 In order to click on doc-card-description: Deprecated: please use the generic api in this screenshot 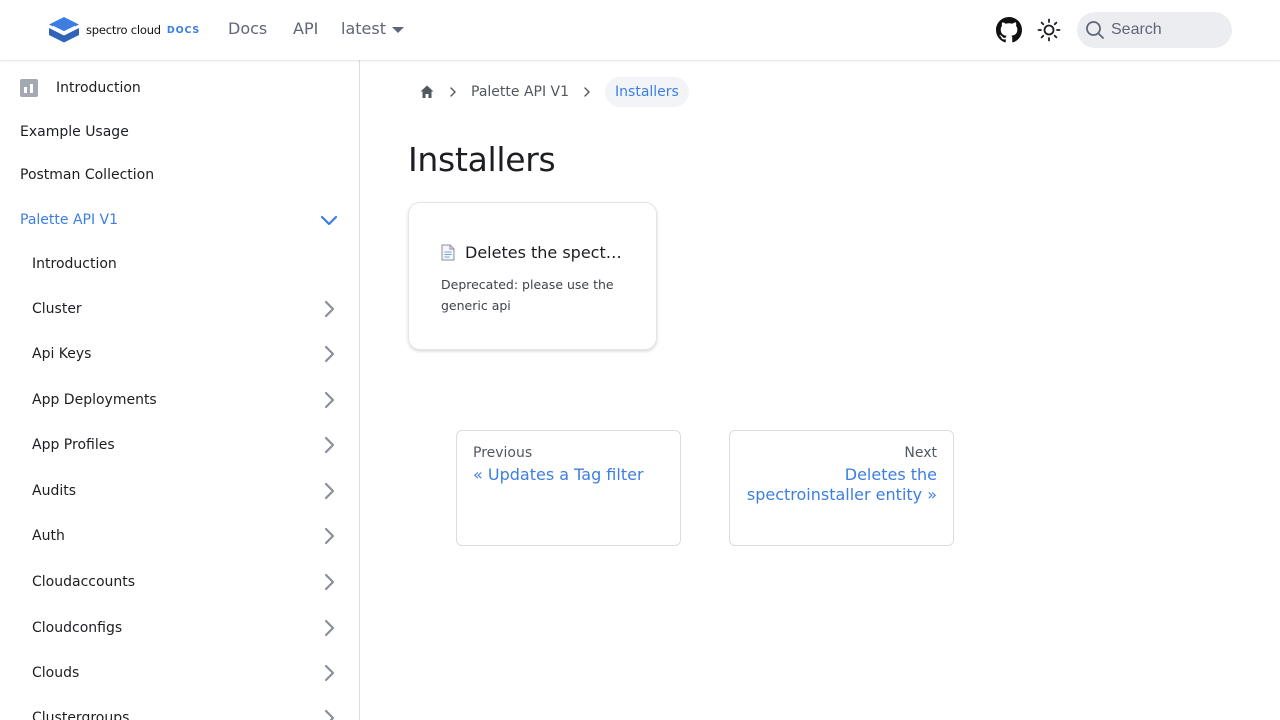, I will do `click(527, 295)`.